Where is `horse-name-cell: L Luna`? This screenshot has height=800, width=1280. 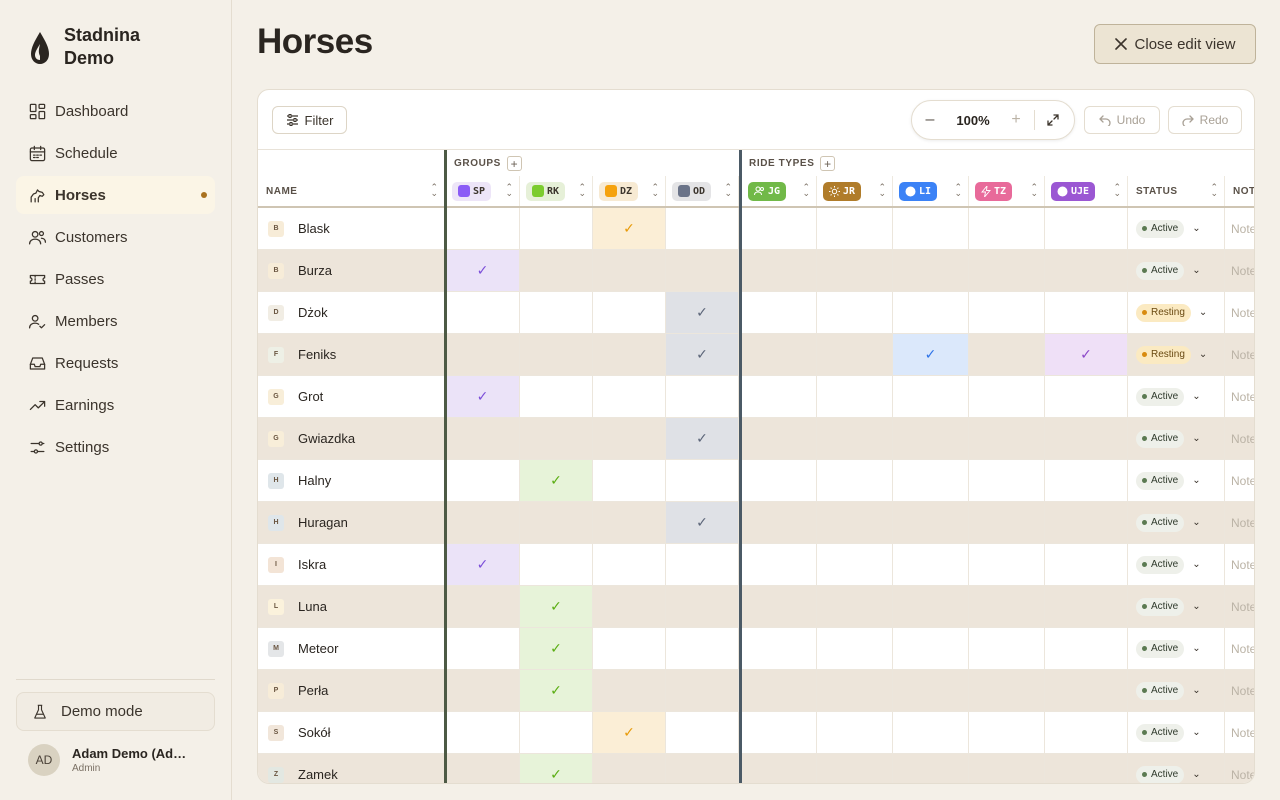 horse-name-cell: L Luna is located at coordinates (351, 606).